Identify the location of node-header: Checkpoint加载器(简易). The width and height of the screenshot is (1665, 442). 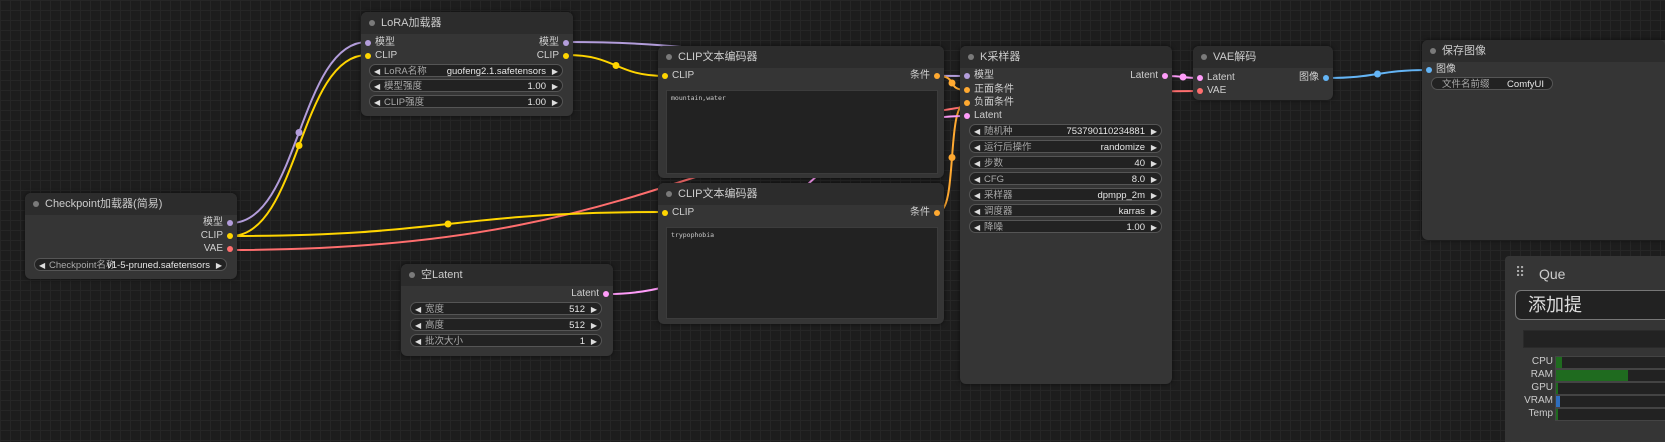
(131, 204).